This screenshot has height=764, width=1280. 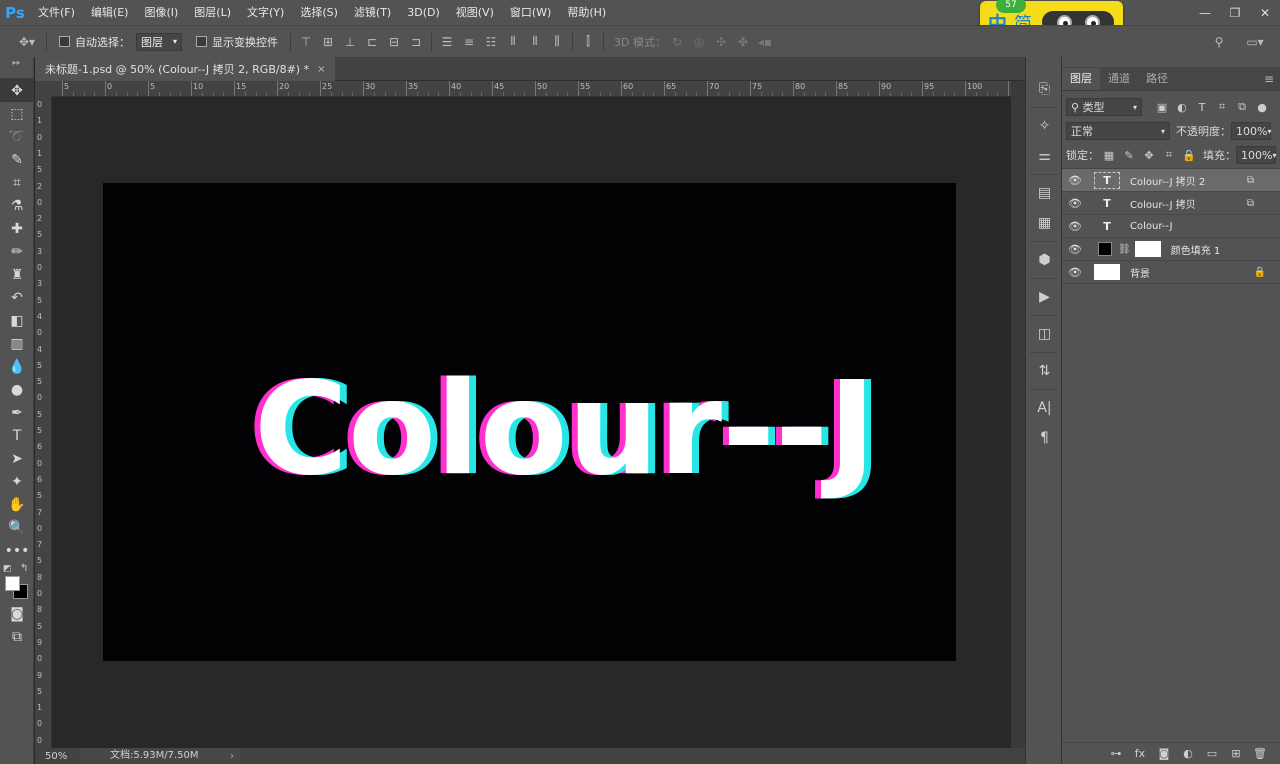 What do you see at coordinates (1262, 107) in the screenshot?
I see `filter-toggle-icon: ●` at bounding box center [1262, 107].